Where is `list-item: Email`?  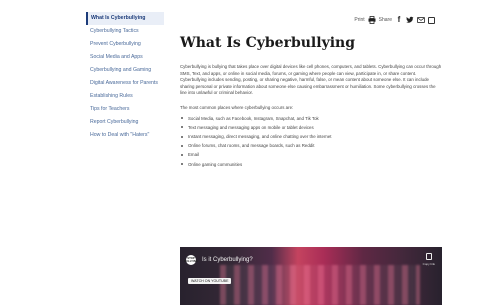 list-item: Email is located at coordinates (311, 154).